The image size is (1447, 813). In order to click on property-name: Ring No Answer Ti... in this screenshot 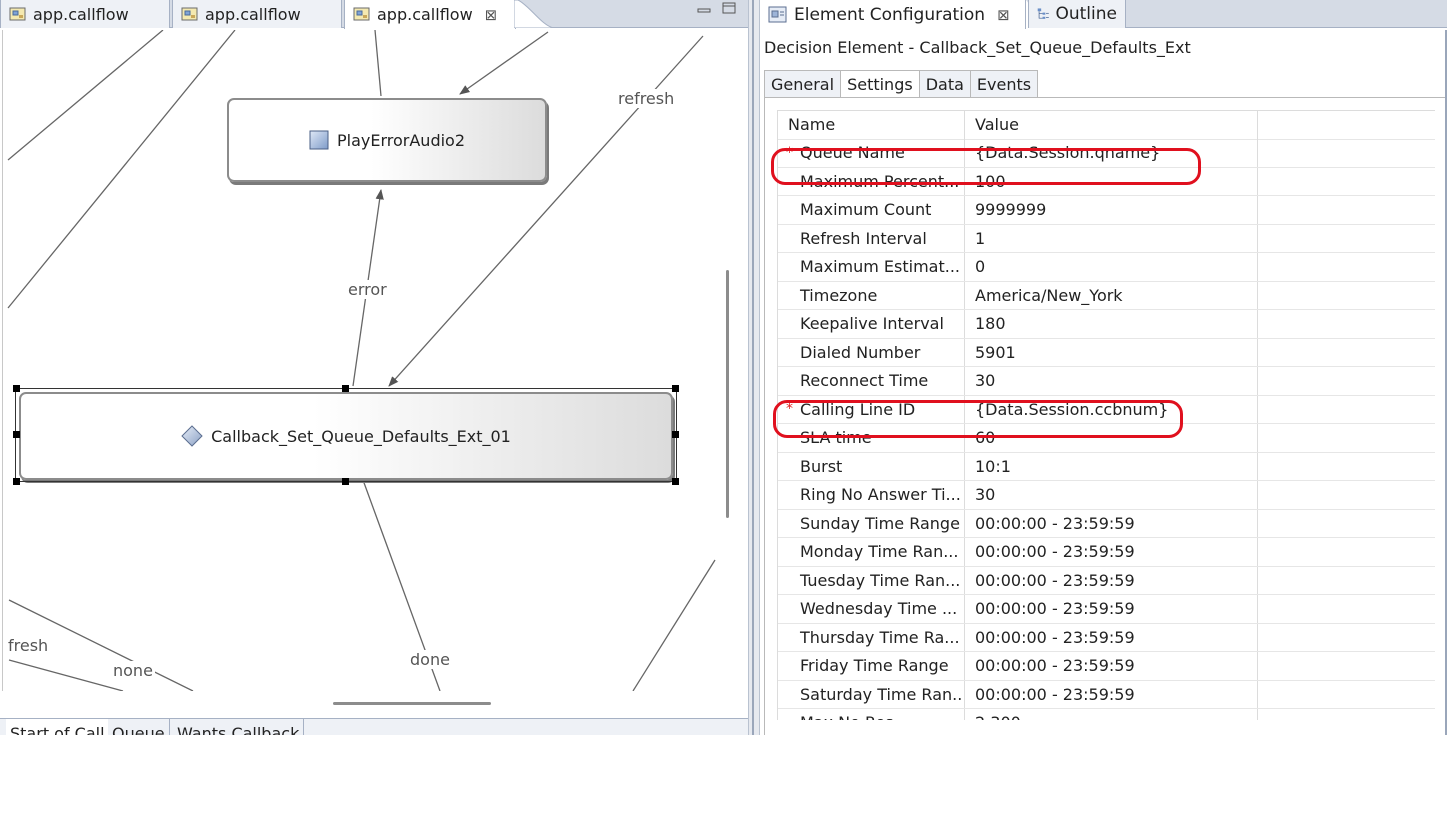, I will do `click(871, 495)`.